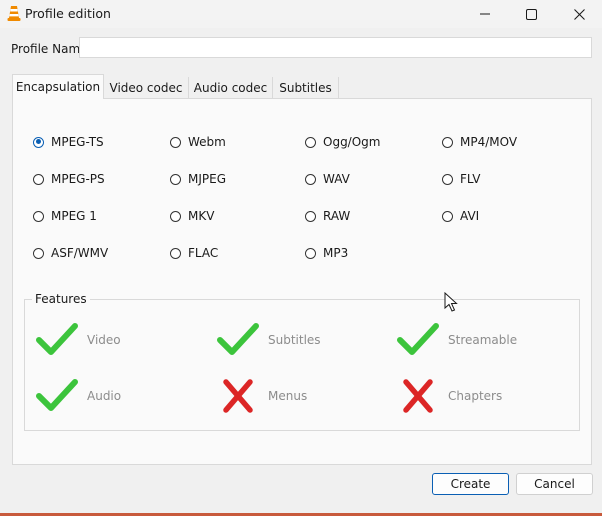 Image resolution: width=602 pixels, height=516 pixels. I want to click on radio-label: WAV, so click(336, 179).